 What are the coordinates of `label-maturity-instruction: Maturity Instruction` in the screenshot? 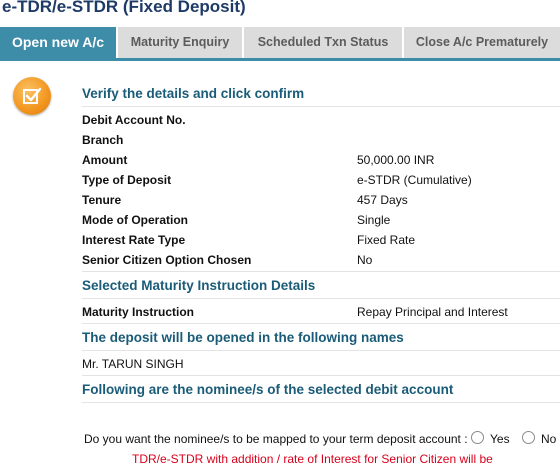 It's located at (138, 312).